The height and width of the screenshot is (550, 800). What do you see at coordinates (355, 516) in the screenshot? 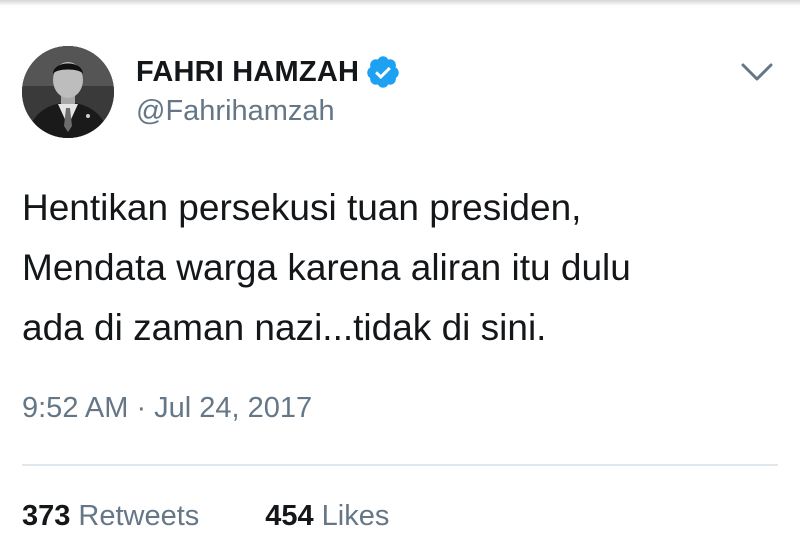
I see `likes-label: Likes` at bounding box center [355, 516].